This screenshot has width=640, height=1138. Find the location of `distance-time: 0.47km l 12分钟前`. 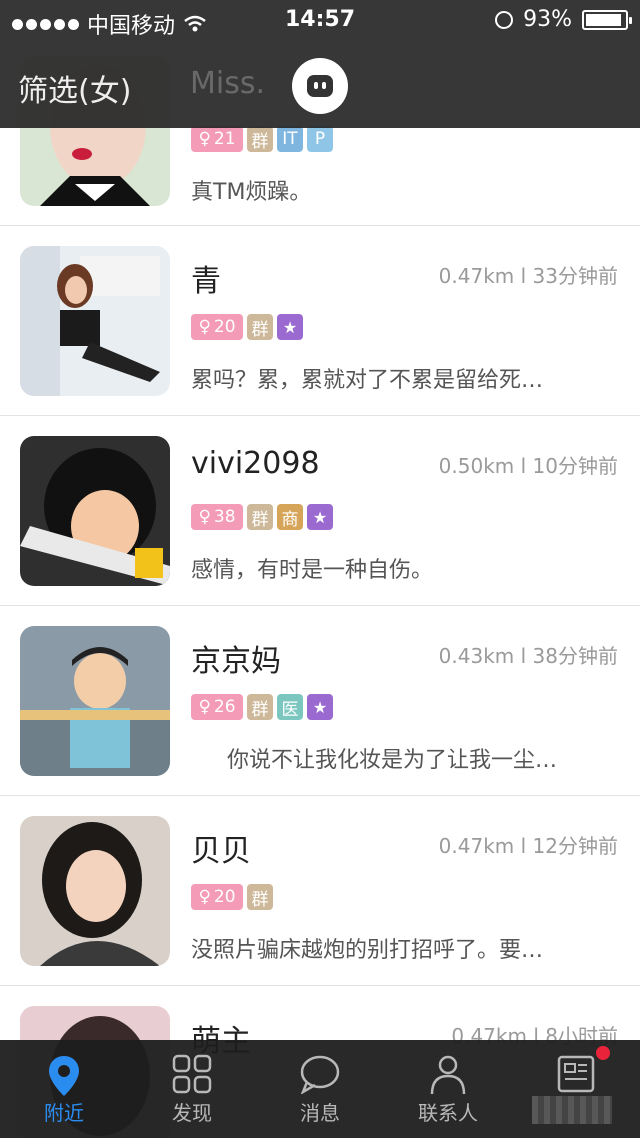

distance-time: 0.47km l 12分钟前 is located at coordinates (528, 846).